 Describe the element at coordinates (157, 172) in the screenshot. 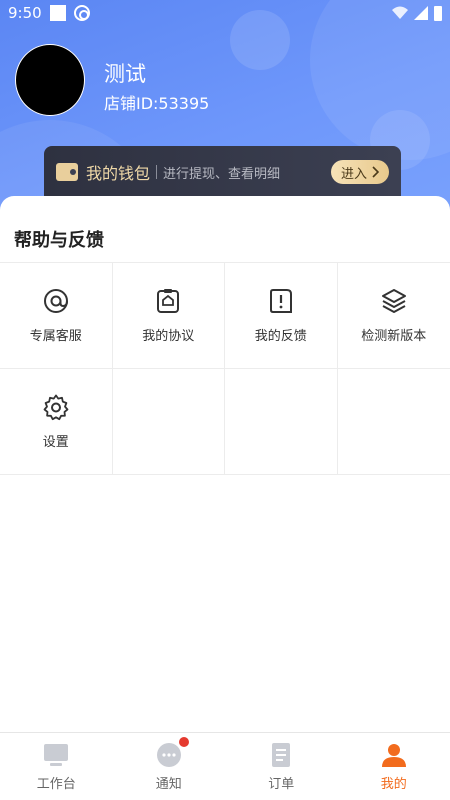

I see `divider` at that location.